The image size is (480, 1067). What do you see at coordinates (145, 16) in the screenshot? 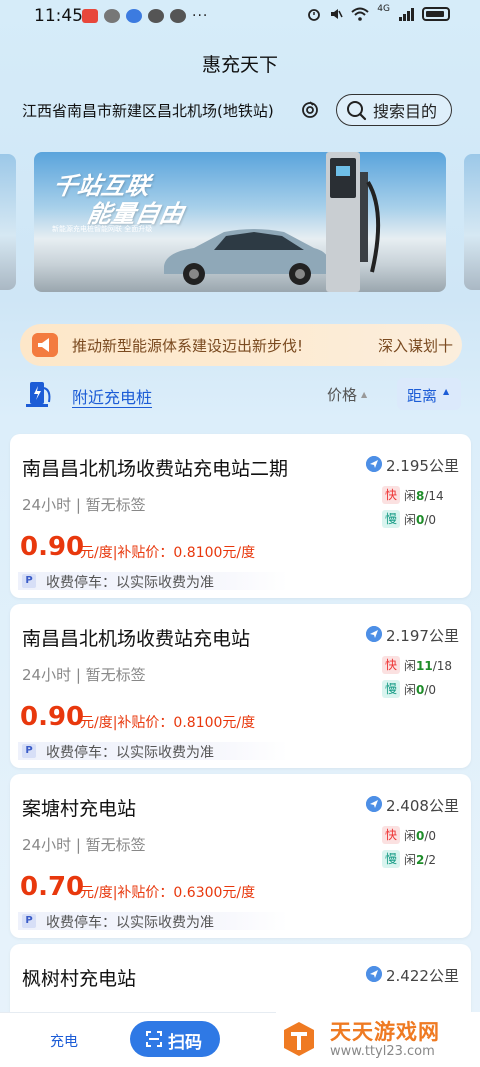
I see `notification-icons: ···` at bounding box center [145, 16].